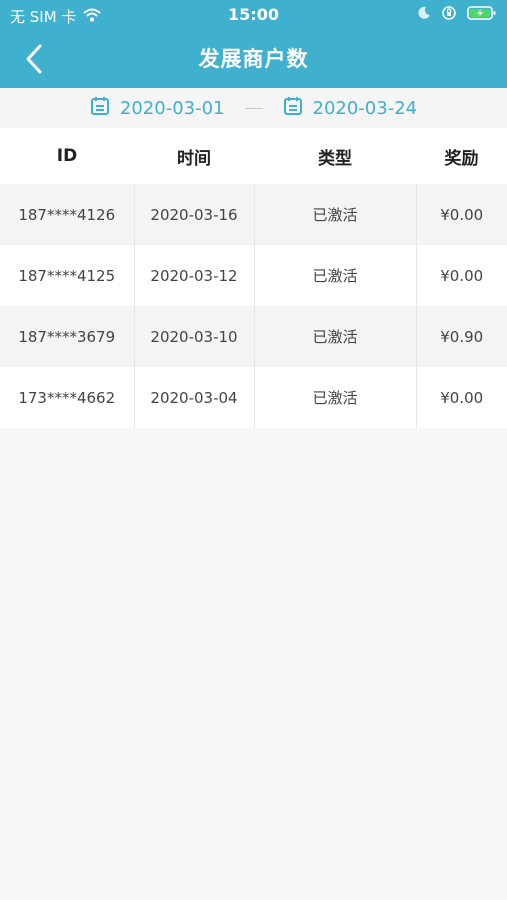 Image resolution: width=507 pixels, height=900 pixels. I want to click on nav-bar: 发展商户数, so click(253, 59).